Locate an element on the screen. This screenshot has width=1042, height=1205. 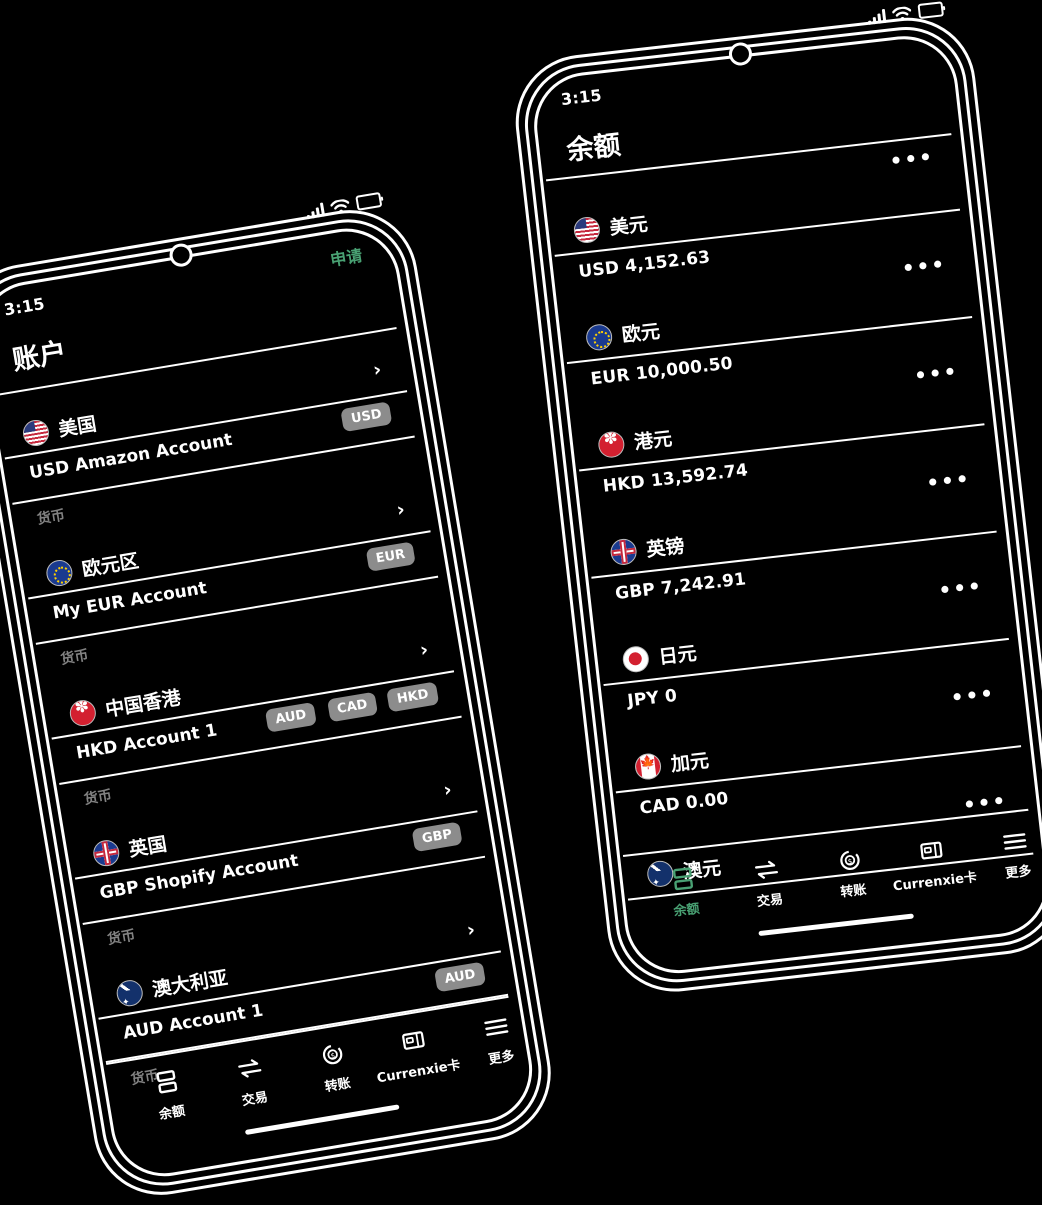
nav-item-label: Currenxie卡 is located at coordinates (935, 882).